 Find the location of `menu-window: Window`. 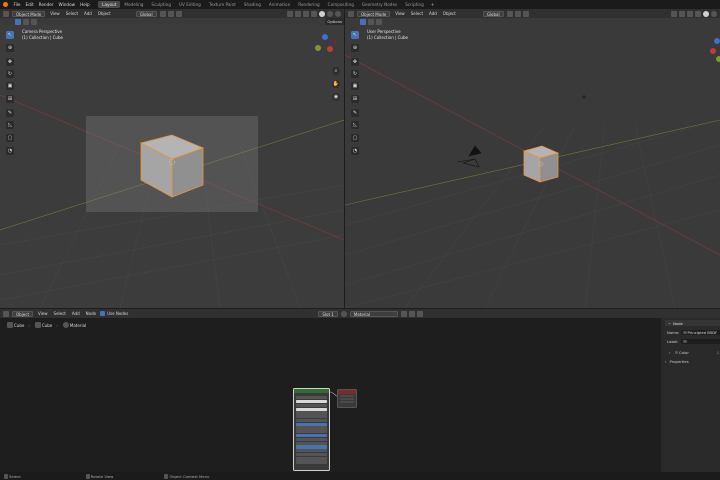

menu-window: Window is located at coordinates (67, 4).